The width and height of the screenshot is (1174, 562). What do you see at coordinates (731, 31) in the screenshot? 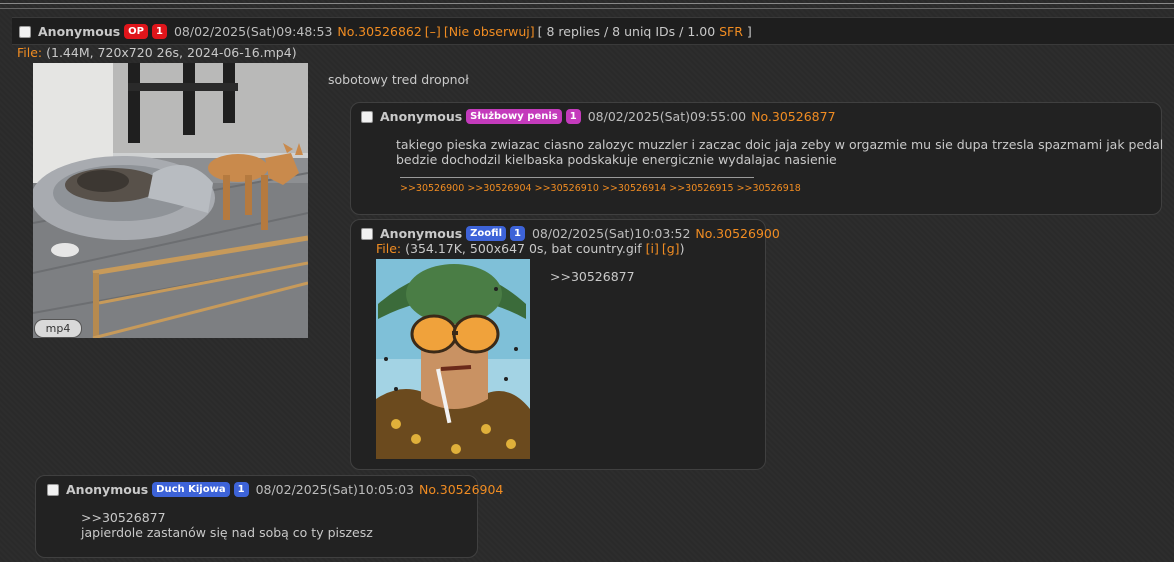
I see `op-sfr-link: SFR` at bounding box center [731, 31].